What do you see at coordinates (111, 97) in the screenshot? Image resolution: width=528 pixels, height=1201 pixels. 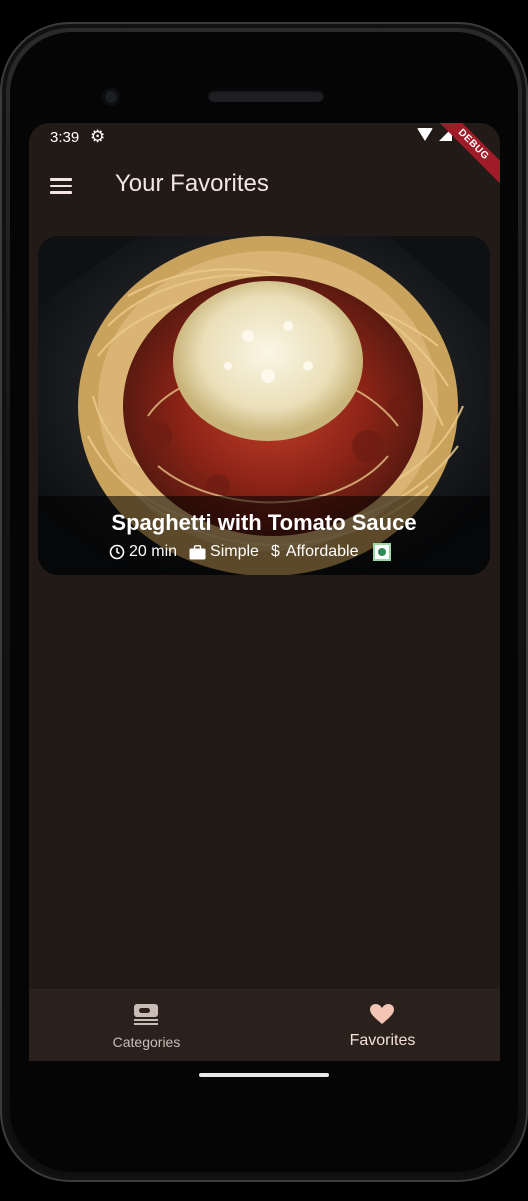 I see `front-camera` at bounding box center [111, 97].